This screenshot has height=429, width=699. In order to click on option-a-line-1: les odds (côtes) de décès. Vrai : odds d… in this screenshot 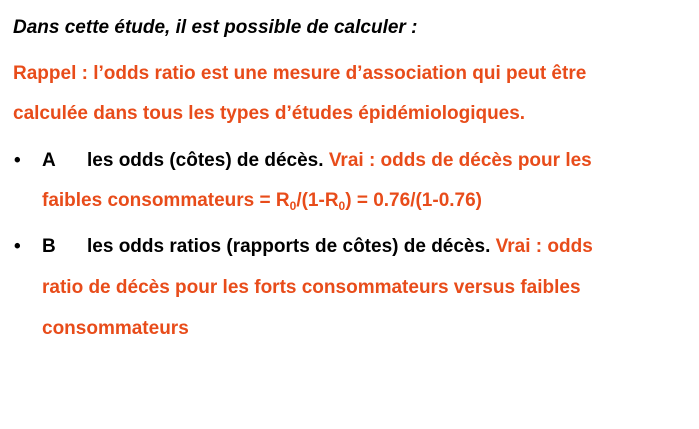, I will do `click(339, 161)`.